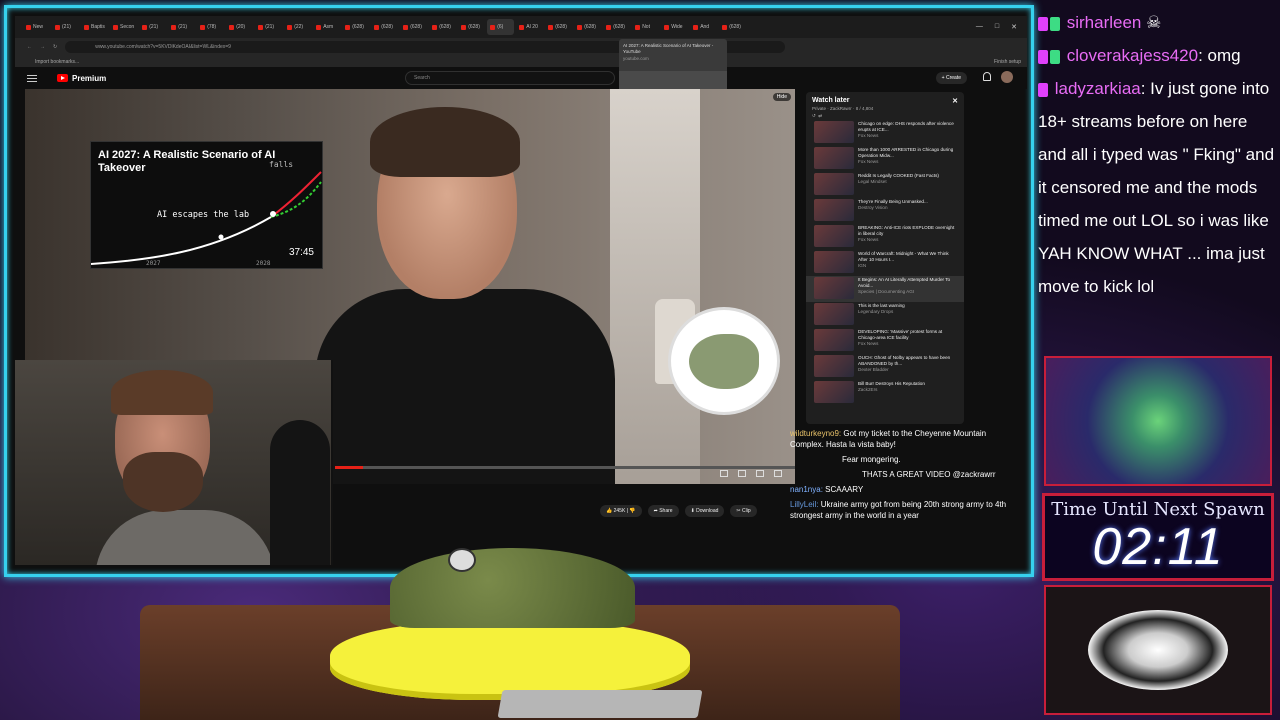 The width and height of the screenshot is (1280, 720). I want to click on browser-tab: (78), so click(210, 27).